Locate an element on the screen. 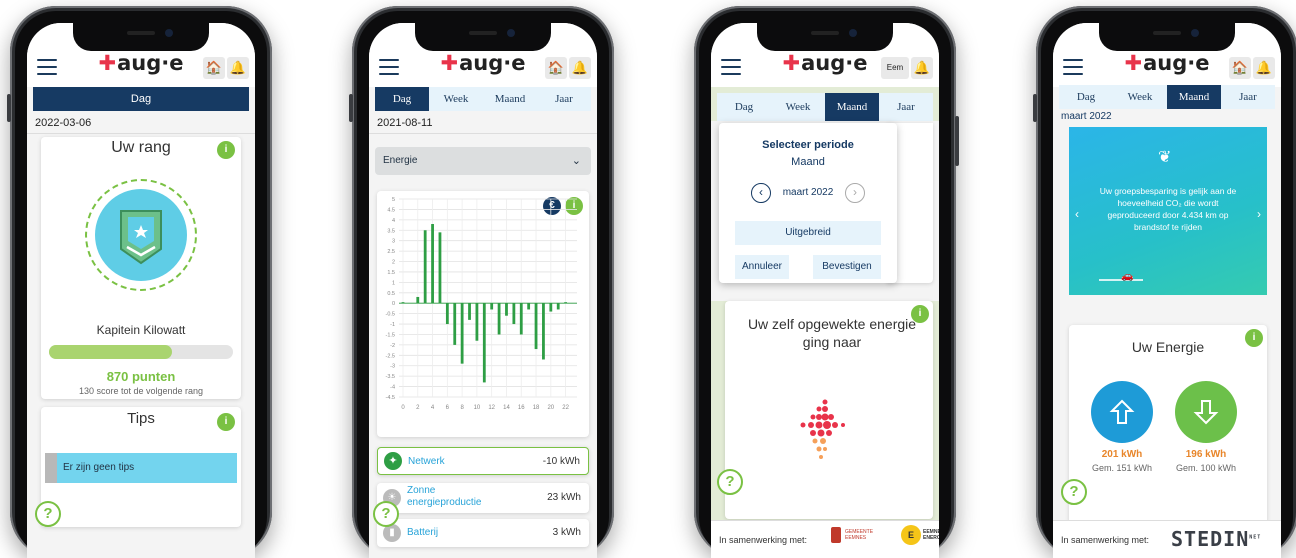 The height and width of the screenshot is (558, 1296). extended-button: Uitgebreid is located at coordinates (808, 233).